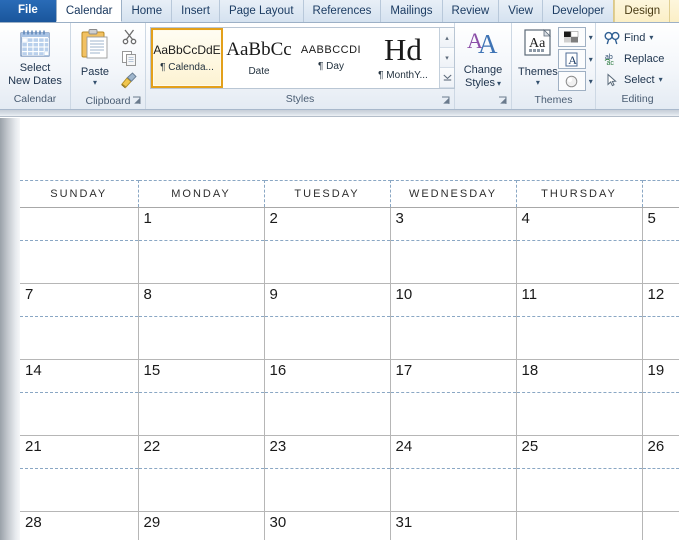  Describe the element at coordinates (201, 300) in the screenshot. I see `date-cell: 8` at that location.